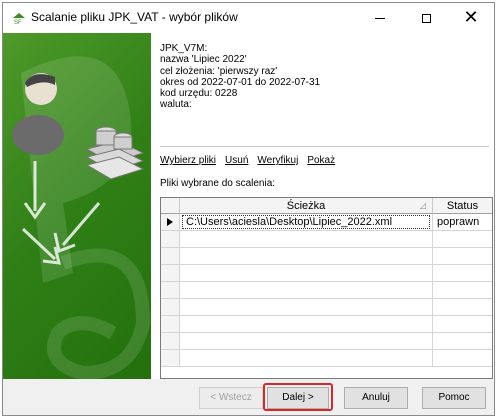  I want to click on minimize-icon, so click(380, 18).